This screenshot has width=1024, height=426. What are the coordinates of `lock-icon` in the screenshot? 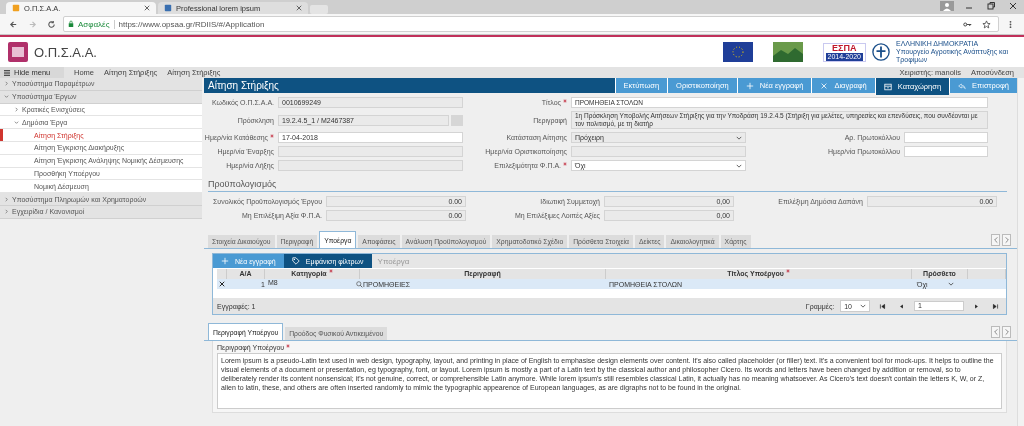 It's located at (71, 24).